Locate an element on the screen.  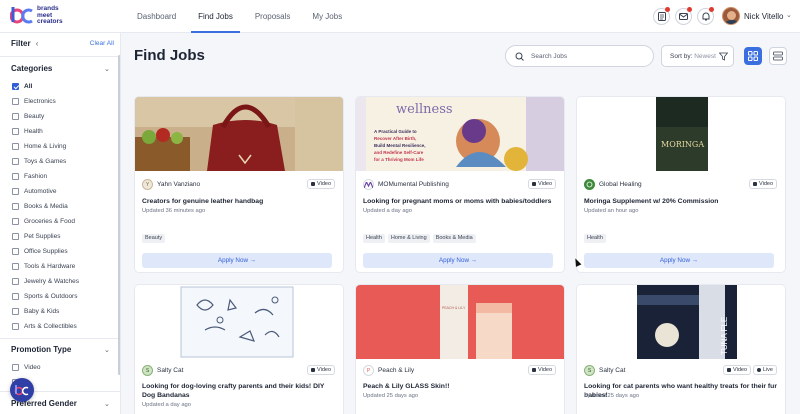
category-beauty: Beauty is located at coordinates (28, 116).